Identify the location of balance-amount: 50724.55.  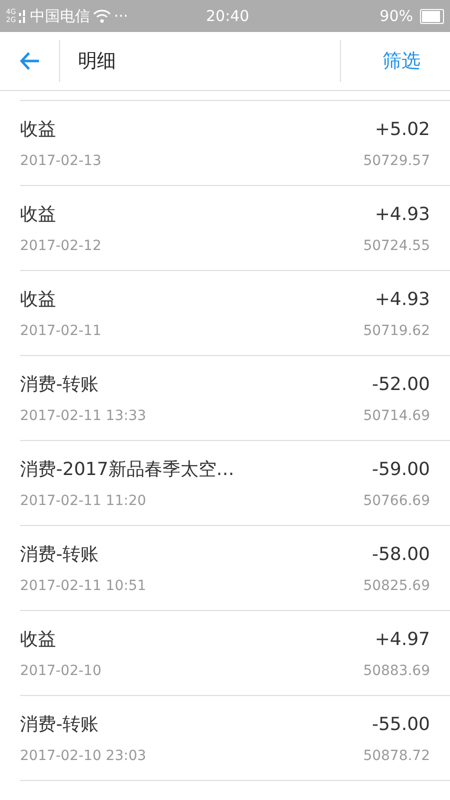
(396, 246).